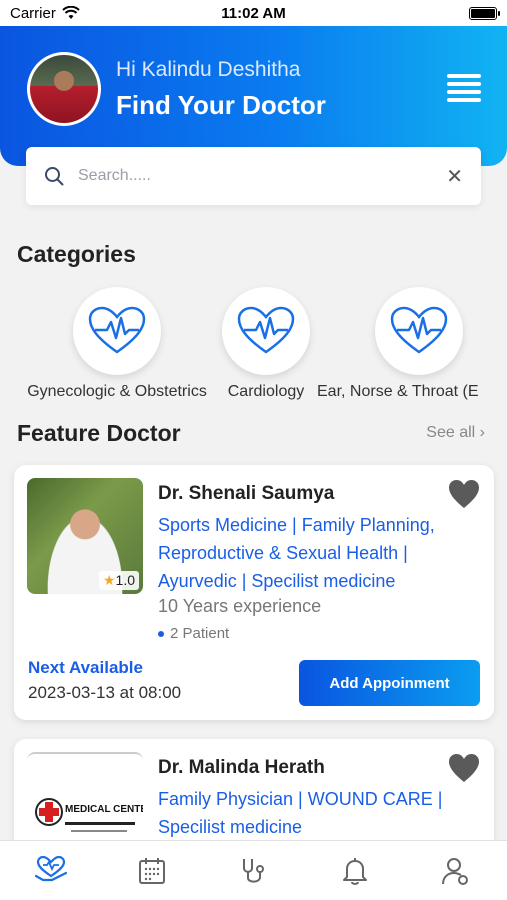 This screenshot has width=507, height=900. Describe the element at coordinates (464, 88) in the screenshot. I see `menu-icon` at that location.